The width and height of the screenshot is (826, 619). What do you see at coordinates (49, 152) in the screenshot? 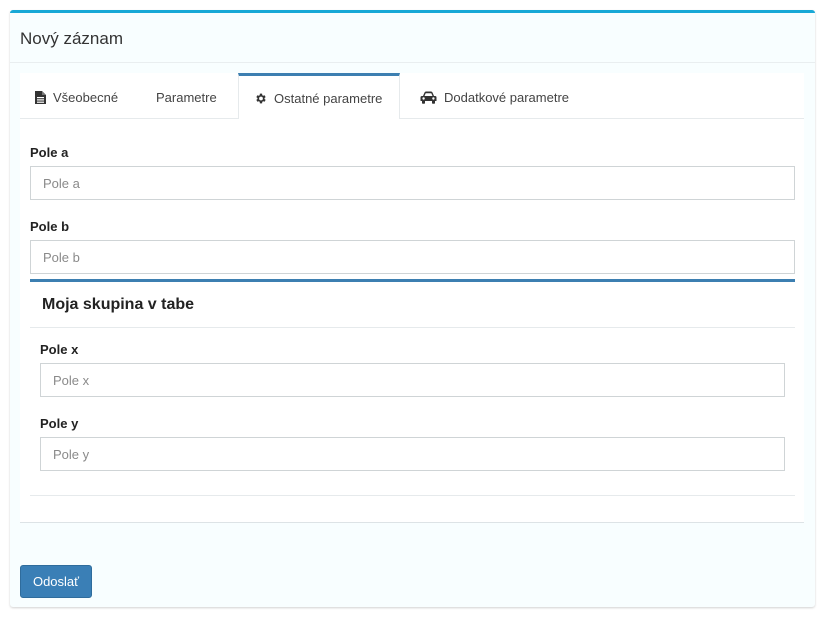
I see `field-label-pole-a: Pole a` at bounding box center [49, 152].